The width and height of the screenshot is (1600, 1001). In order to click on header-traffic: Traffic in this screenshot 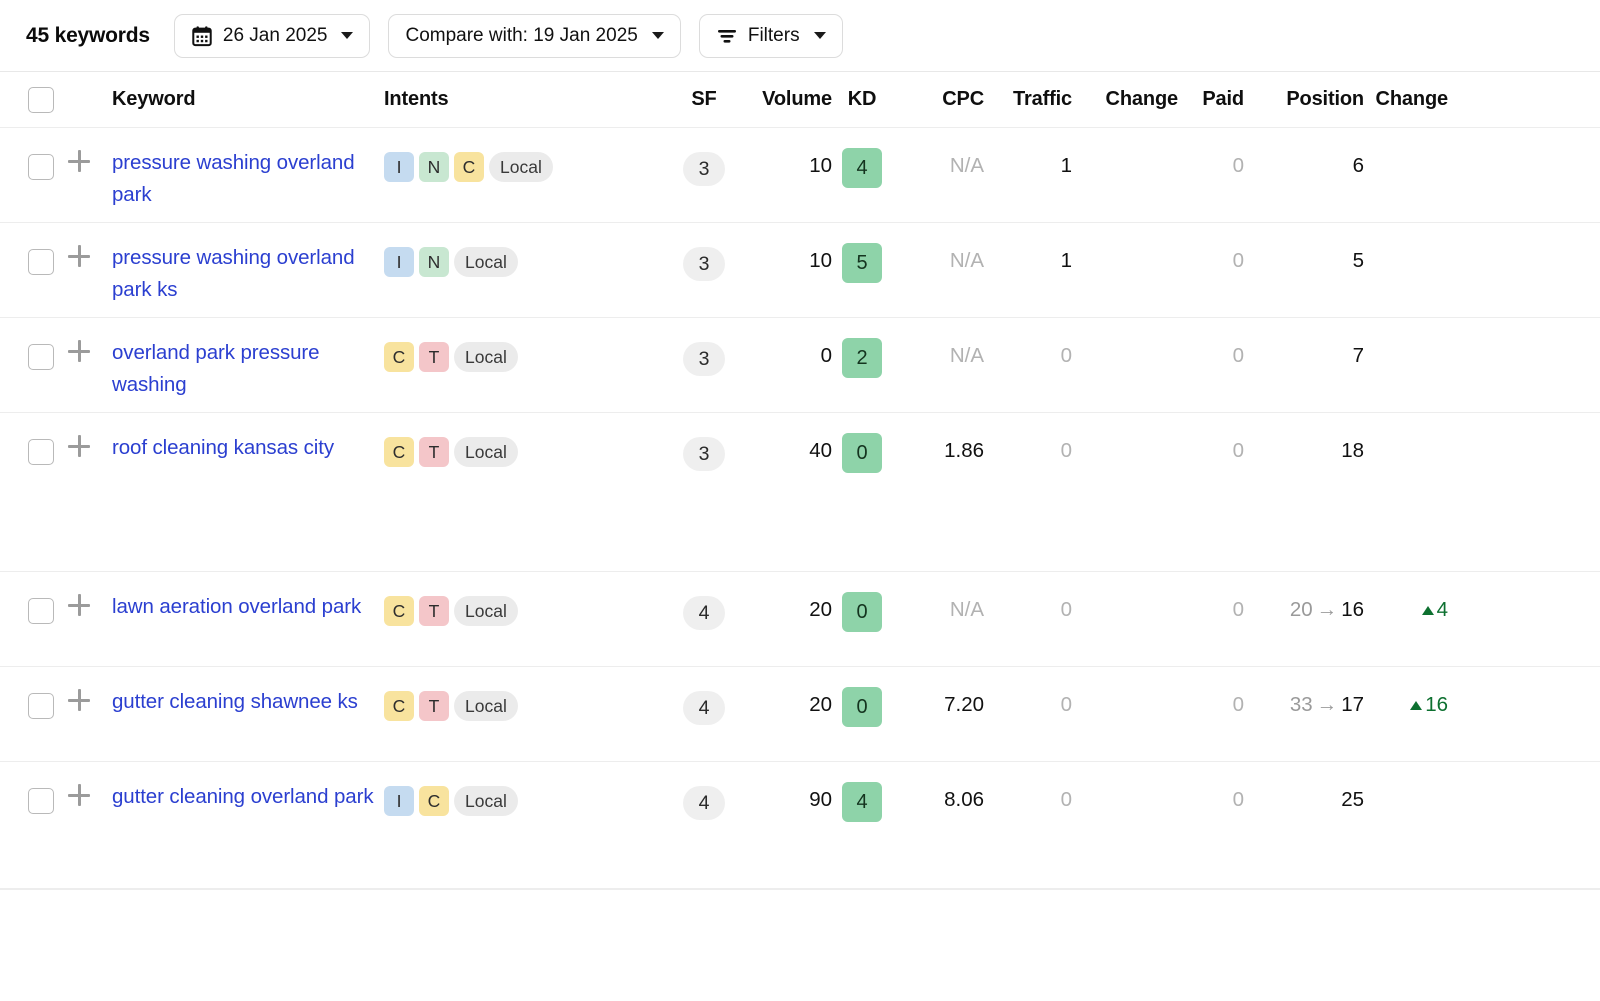, I will do `click(1028, 99)`.